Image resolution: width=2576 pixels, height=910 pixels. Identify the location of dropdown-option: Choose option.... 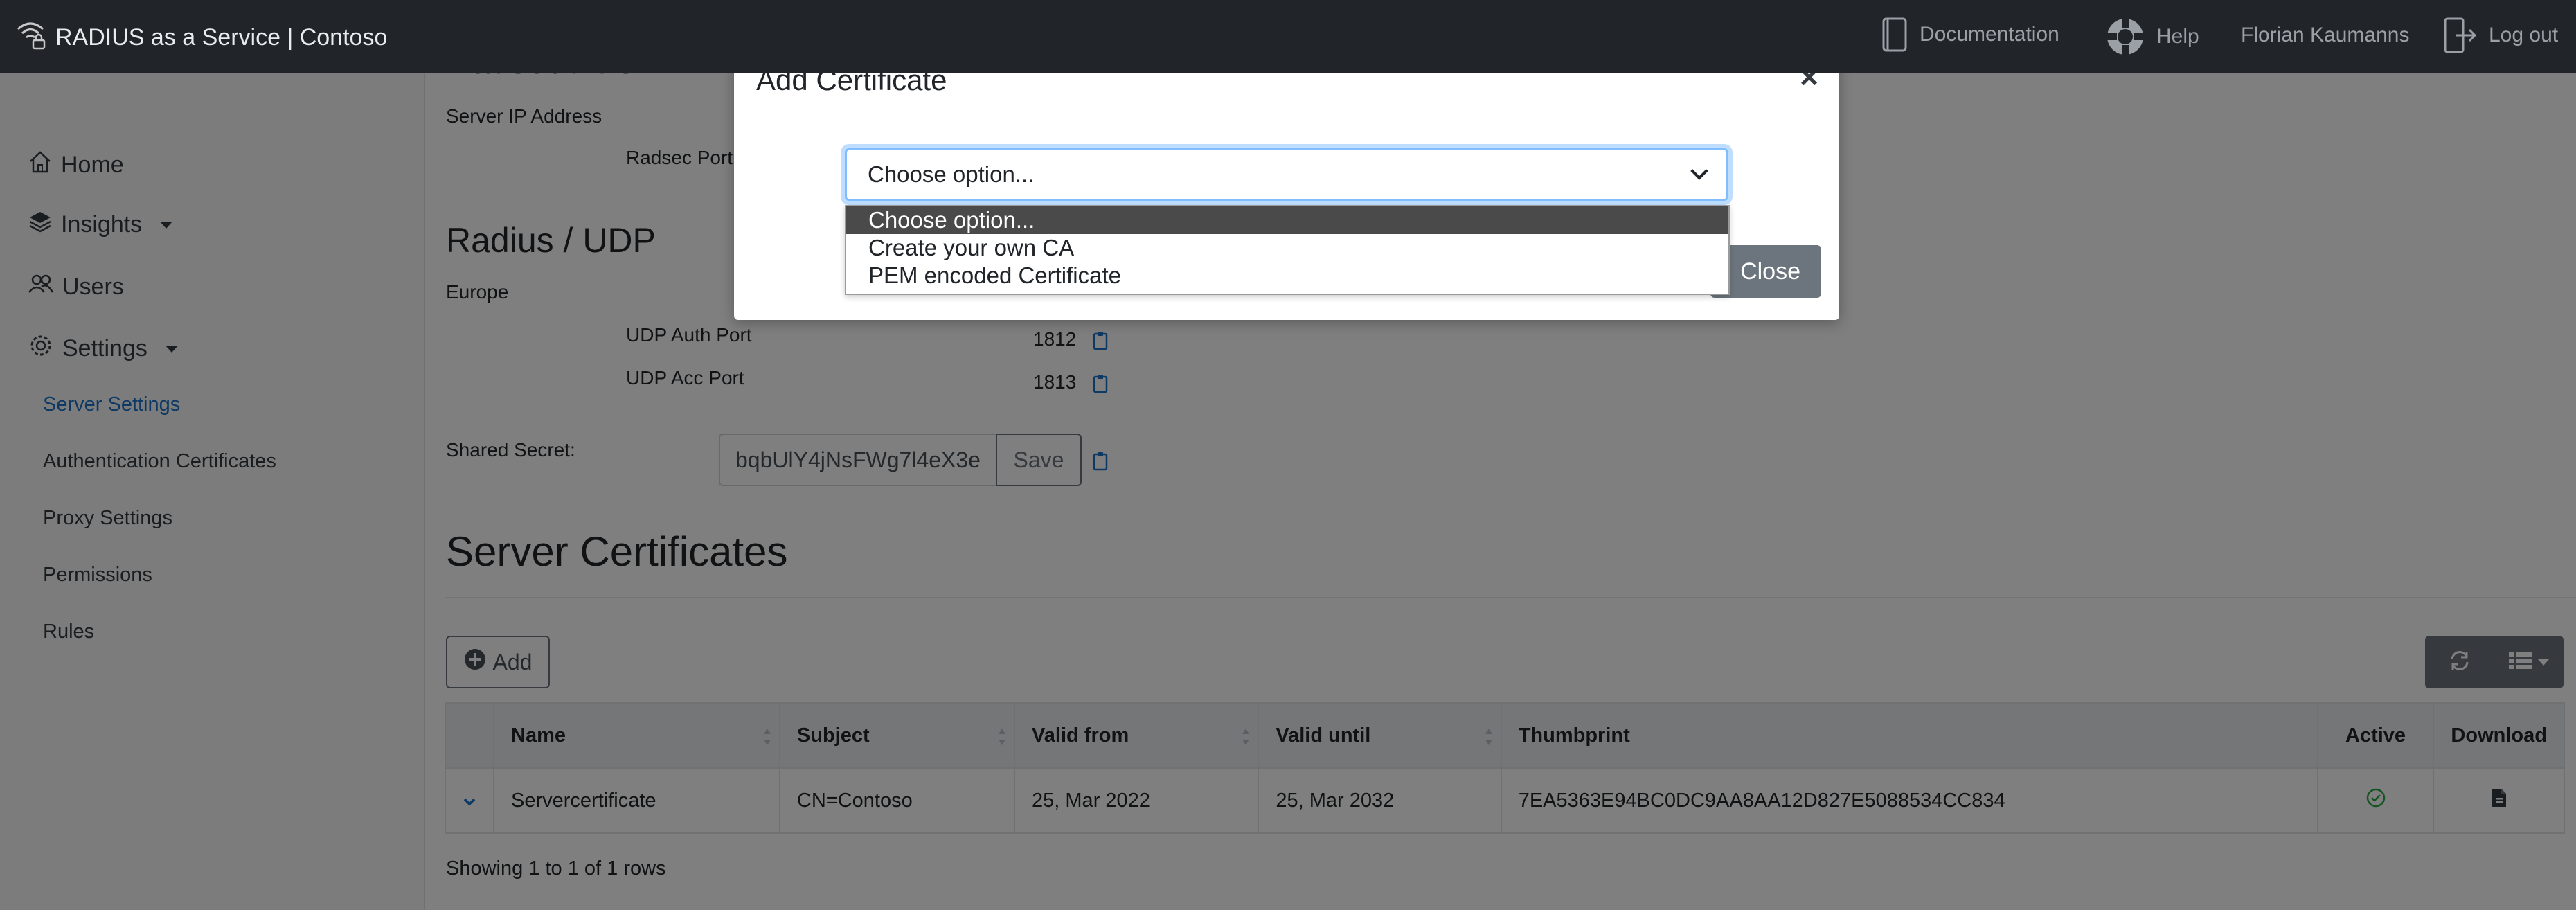
(1287, 220).